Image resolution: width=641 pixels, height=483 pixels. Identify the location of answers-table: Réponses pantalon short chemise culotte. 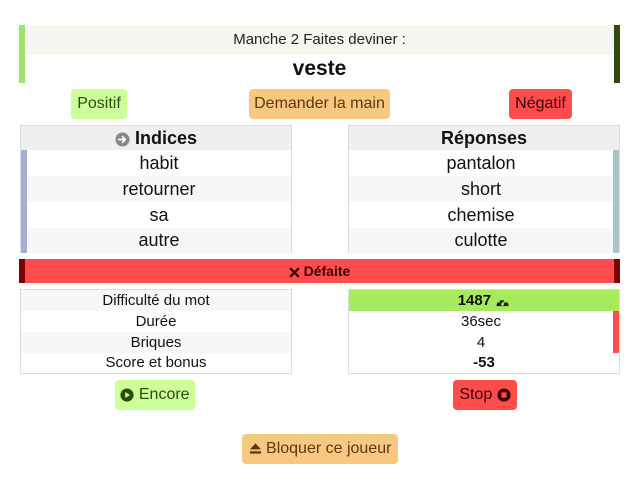
(484, 189).